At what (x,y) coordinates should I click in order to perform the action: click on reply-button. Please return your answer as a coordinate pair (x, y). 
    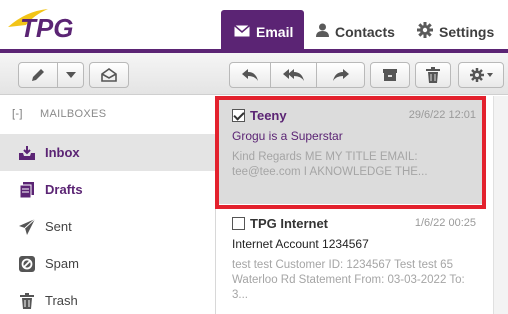
    Looking at the image, I should click on (250, 75).